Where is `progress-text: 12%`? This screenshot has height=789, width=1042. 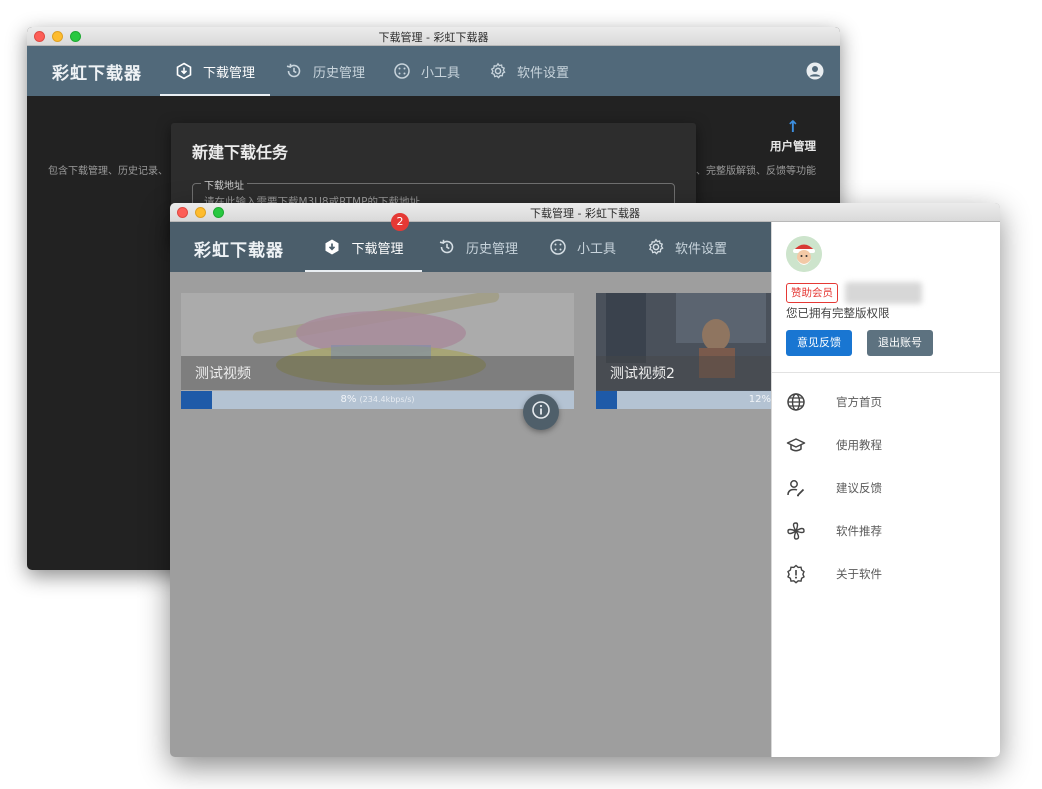
progress-text: 12% is located at coordinates (684, 399).